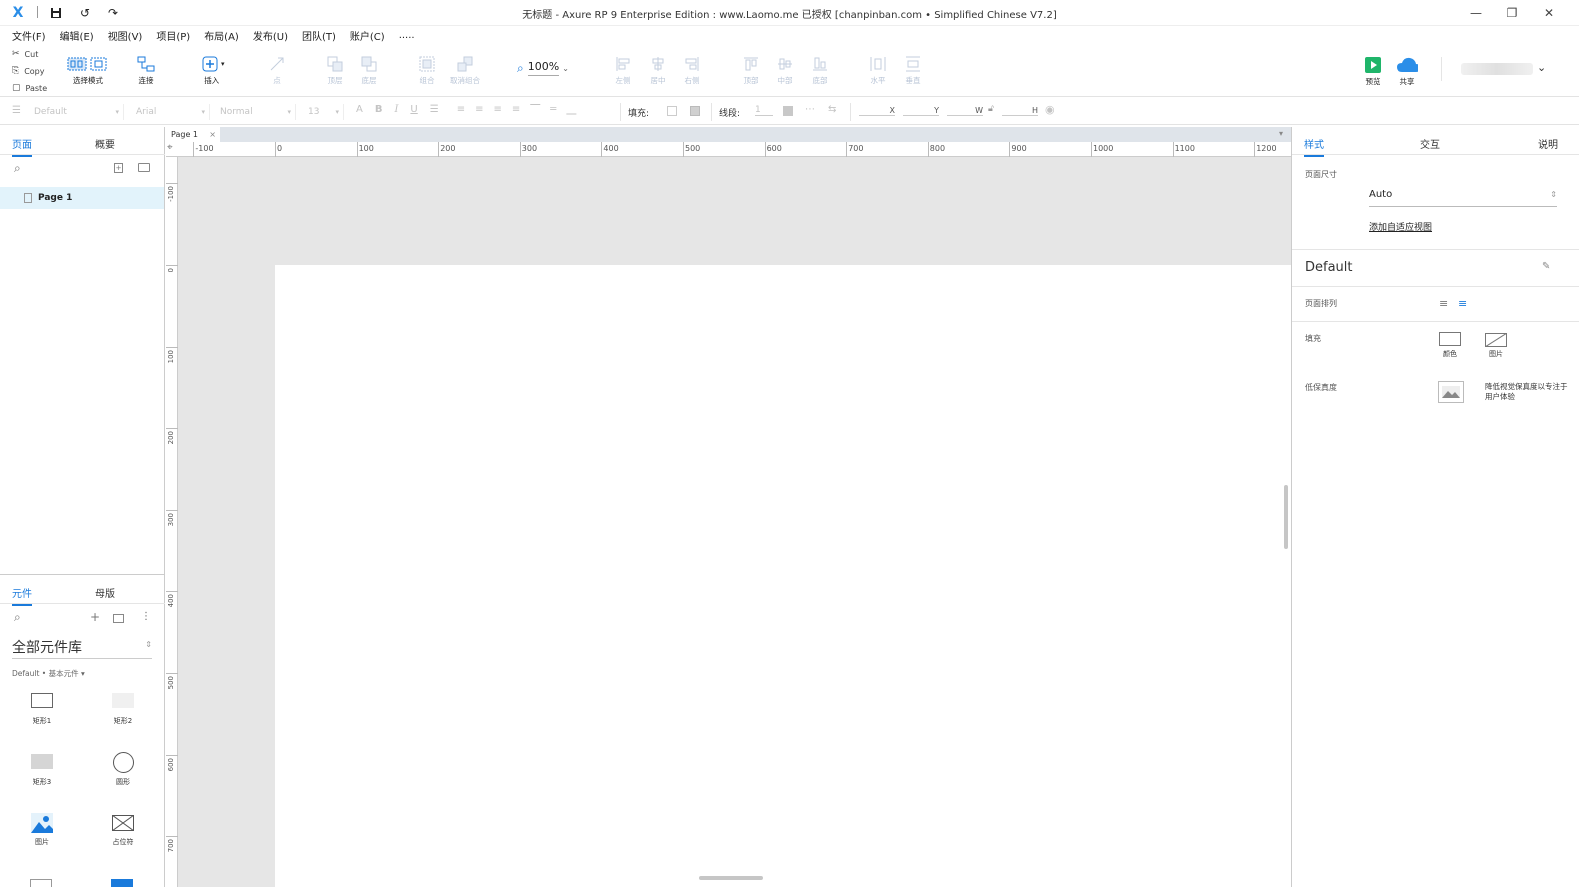 This screenshot has width=1579, height=887. I want to click on menu-file: 文件(F), so click(29, 35).